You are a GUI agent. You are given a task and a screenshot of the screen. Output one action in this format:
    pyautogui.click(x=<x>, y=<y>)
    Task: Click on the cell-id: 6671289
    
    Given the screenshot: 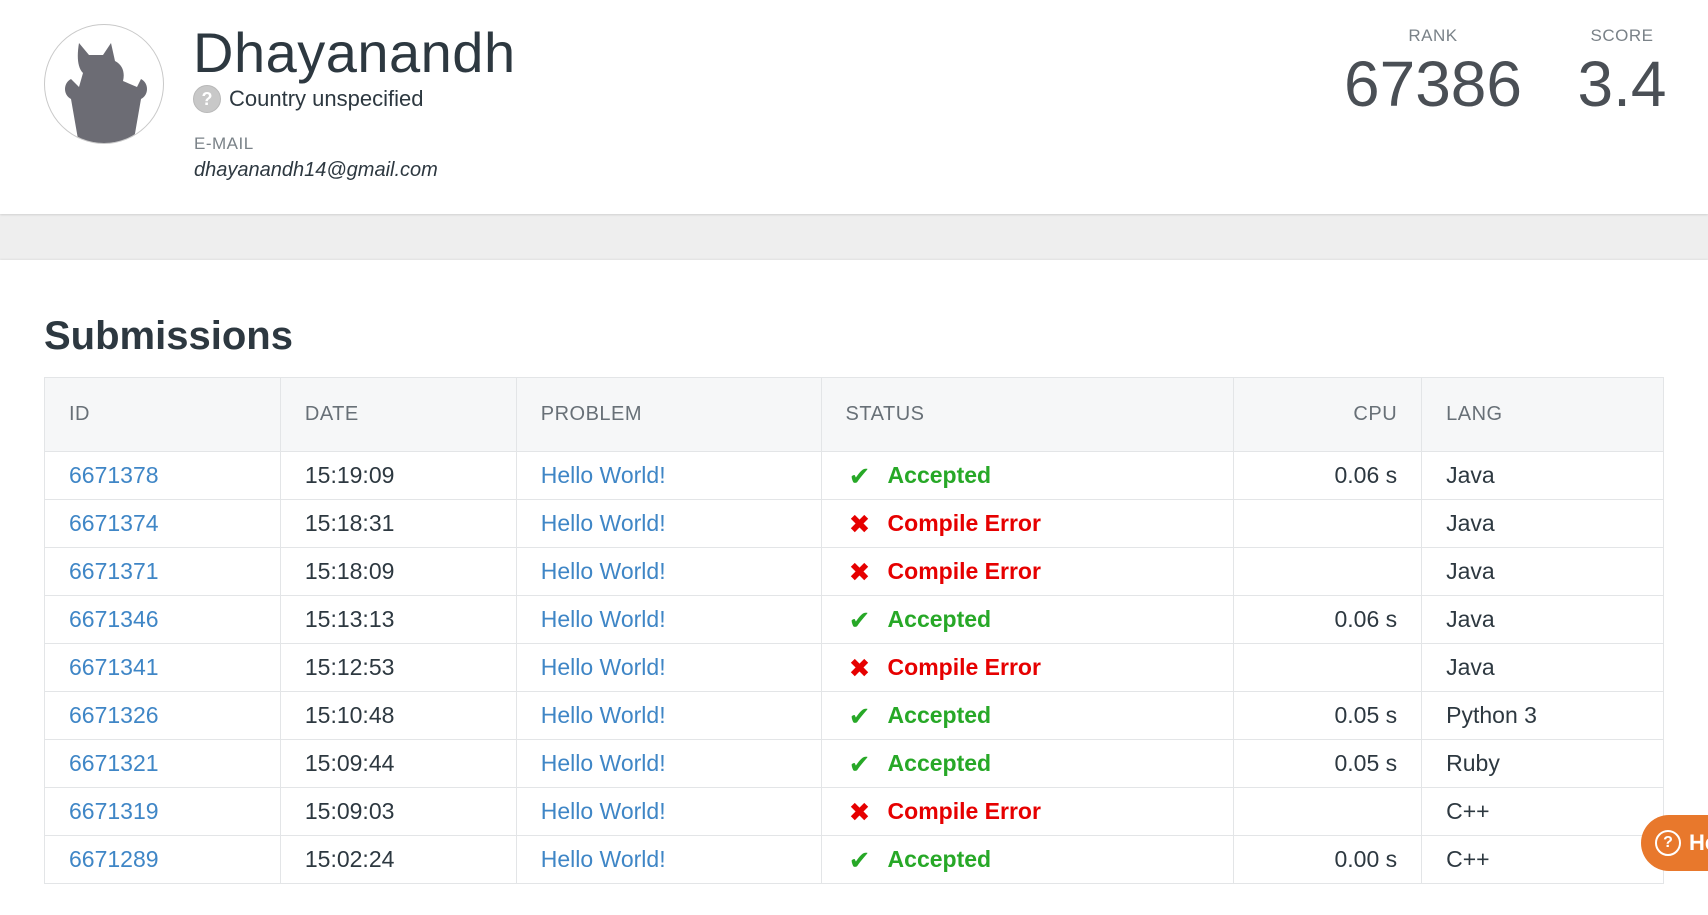 What is the action you would take?
    pyautogui.click(x=162, y=859)
    